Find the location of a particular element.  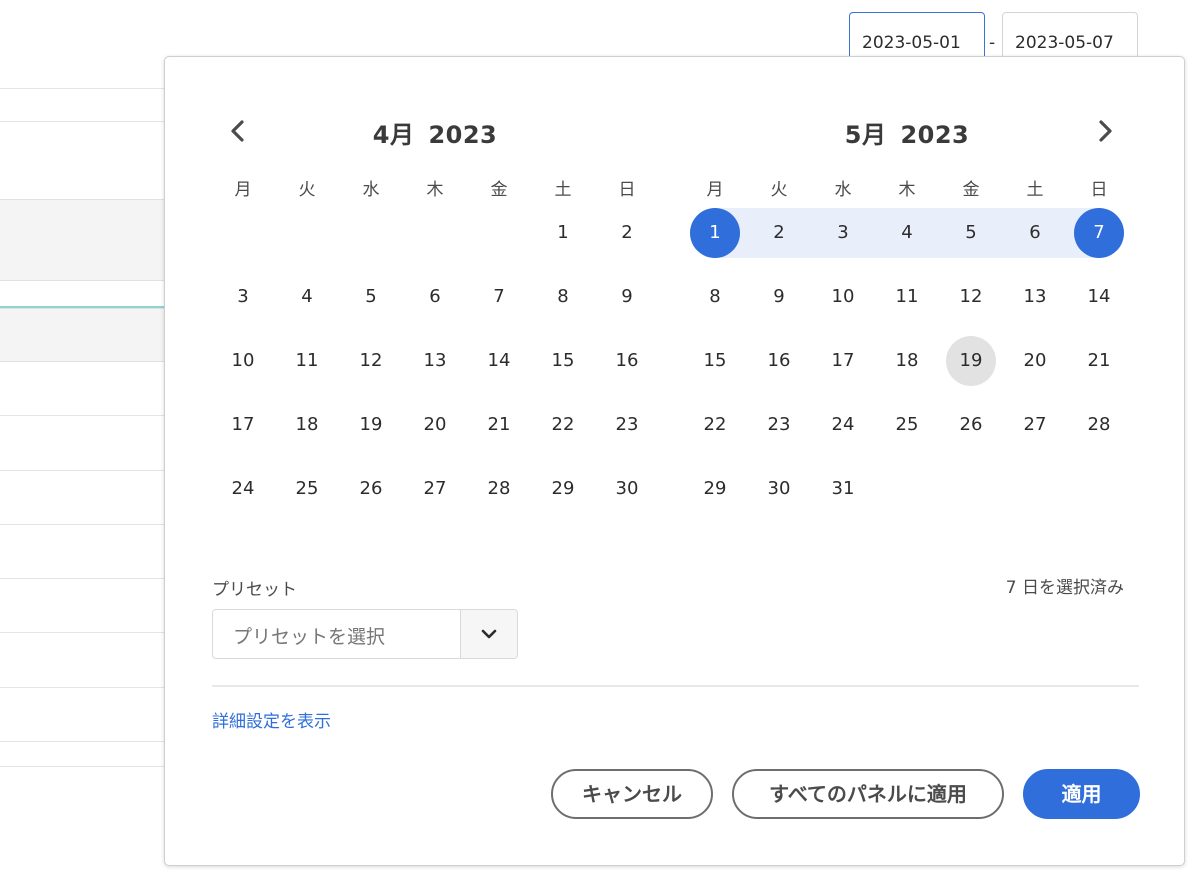

divider is located at coordinates (675, 686).